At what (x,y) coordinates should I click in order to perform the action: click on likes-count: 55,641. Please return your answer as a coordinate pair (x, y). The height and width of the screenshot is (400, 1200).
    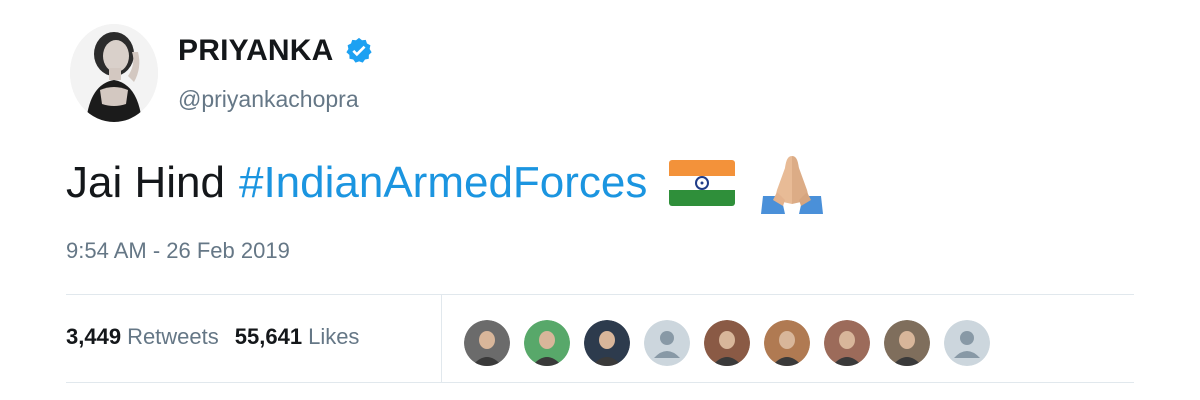
    Looking at the image, I should click on (268, 336).